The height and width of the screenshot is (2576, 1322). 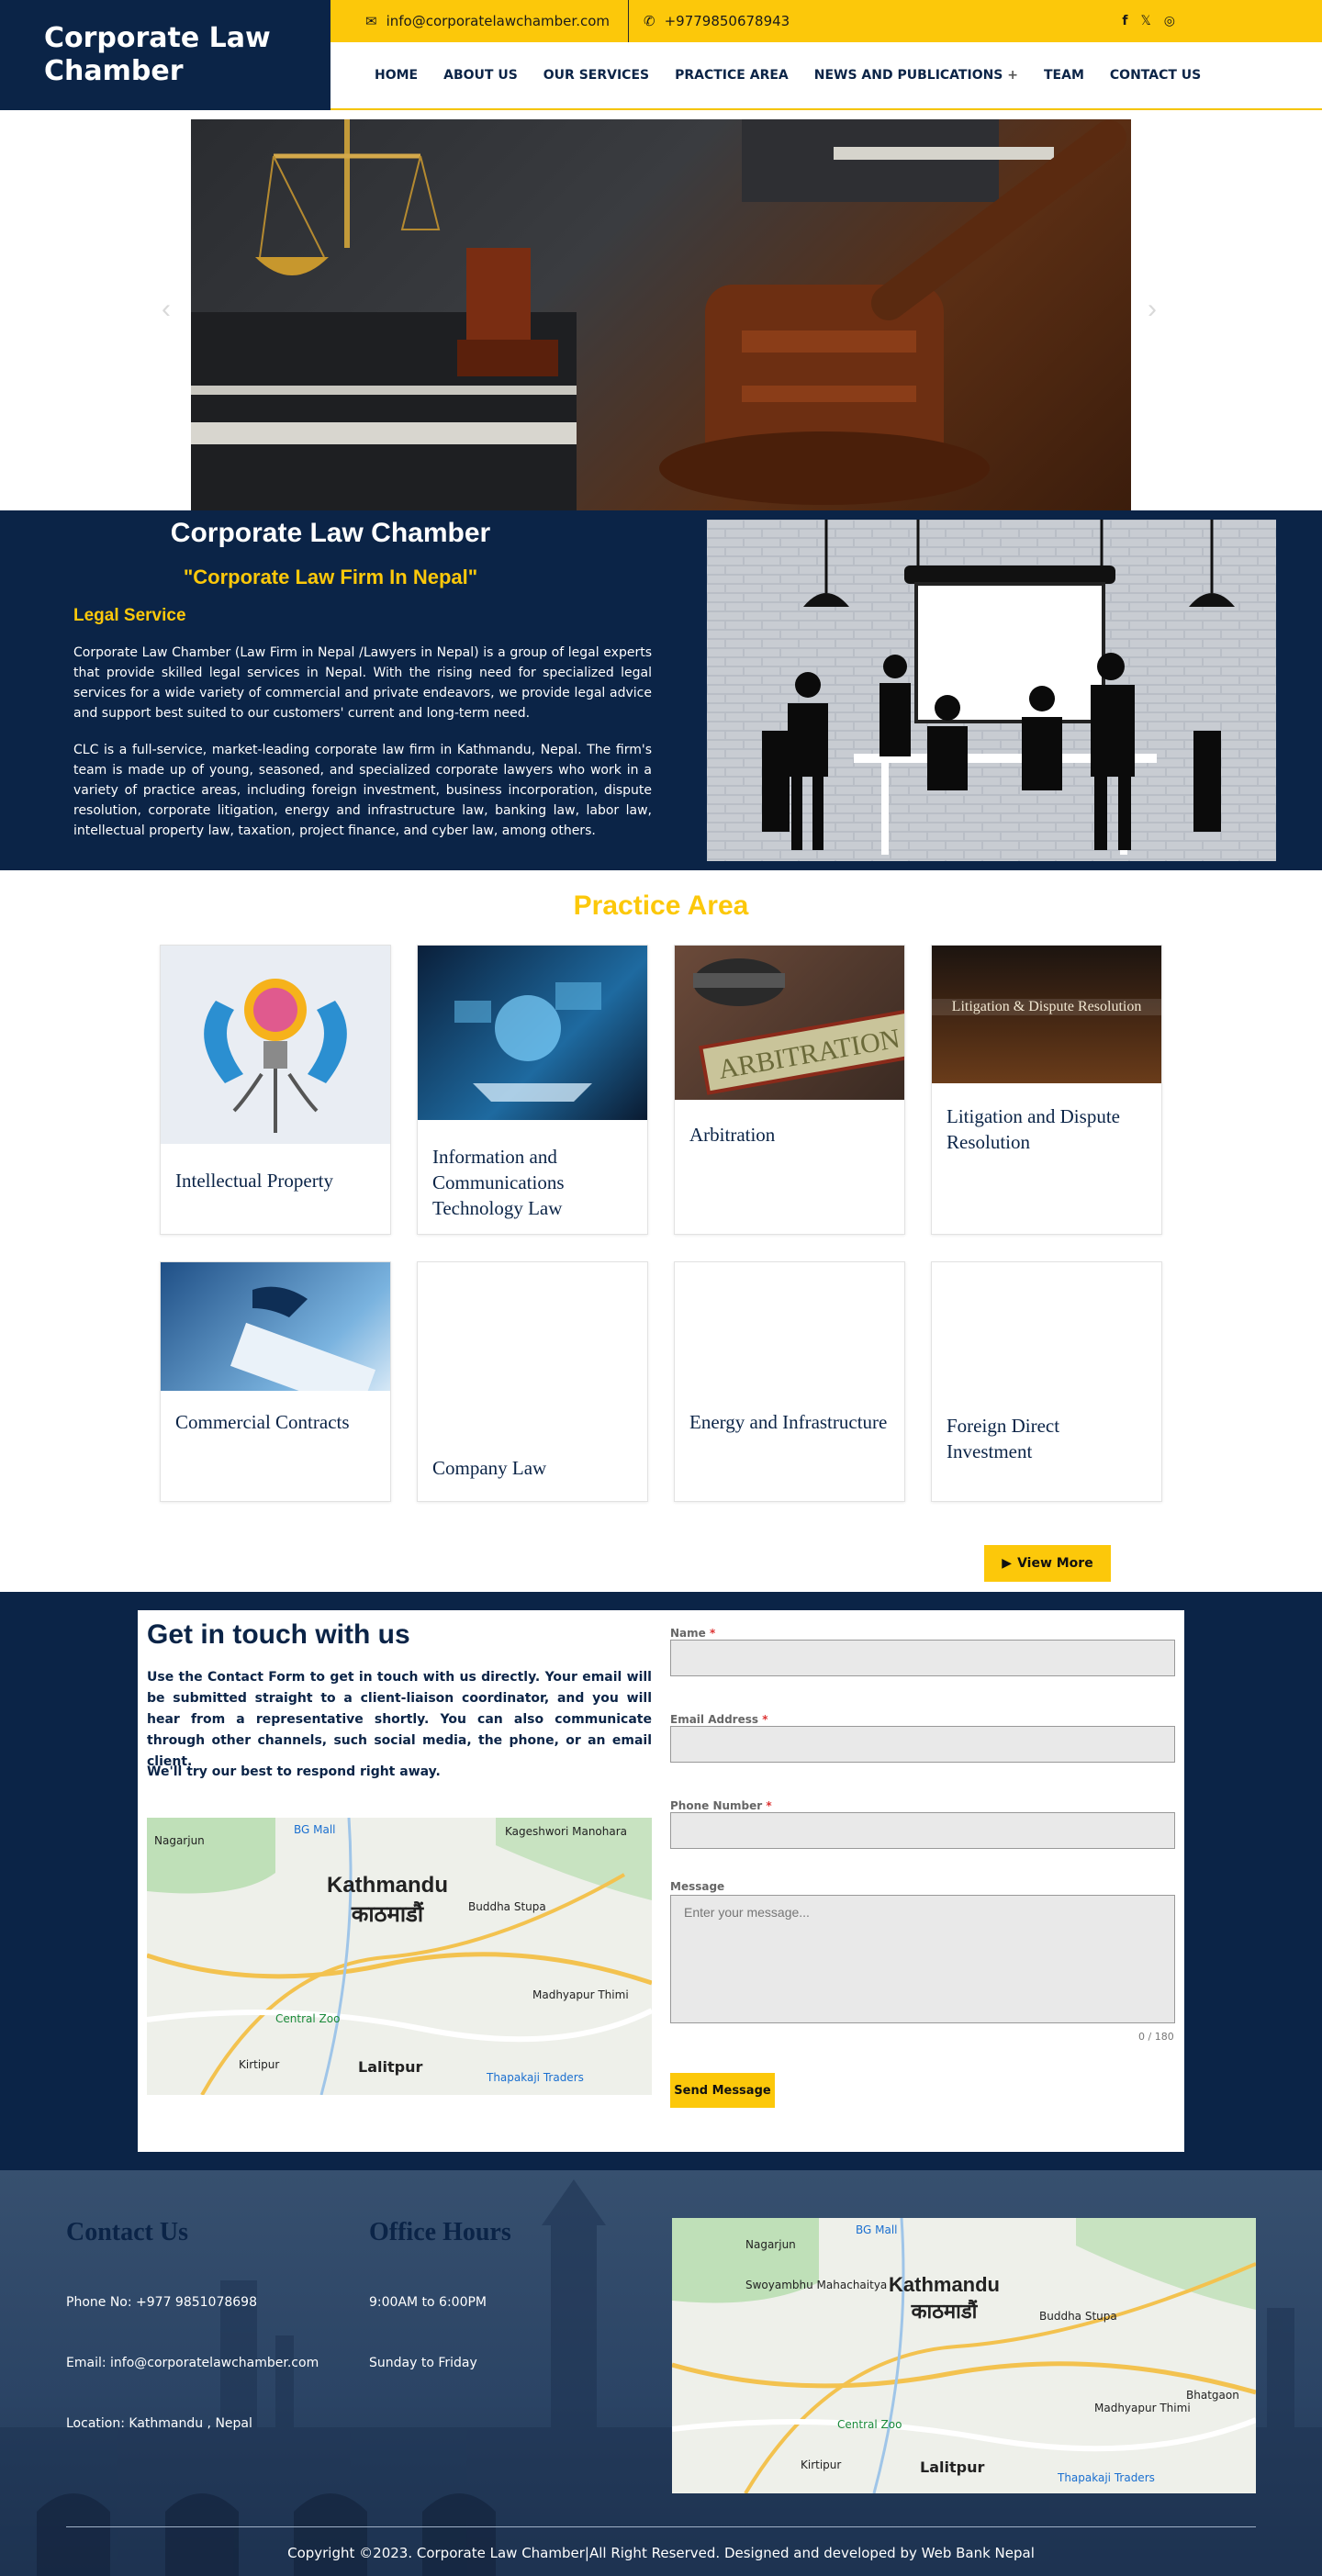 What do you see at coordinates (1012, 75) in the screenshot?
I see `plus-icon: +` at bounding box center [1012, 75].